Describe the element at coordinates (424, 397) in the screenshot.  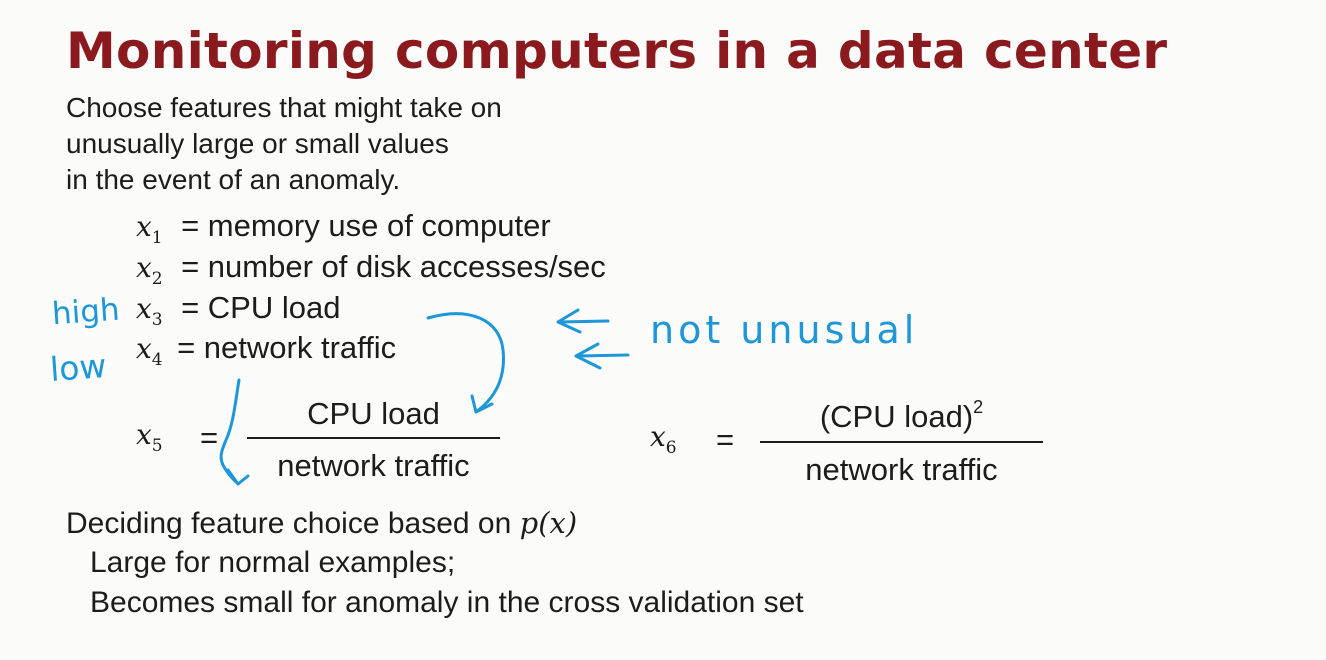
I see `handwriting-ink-layer` at that location.